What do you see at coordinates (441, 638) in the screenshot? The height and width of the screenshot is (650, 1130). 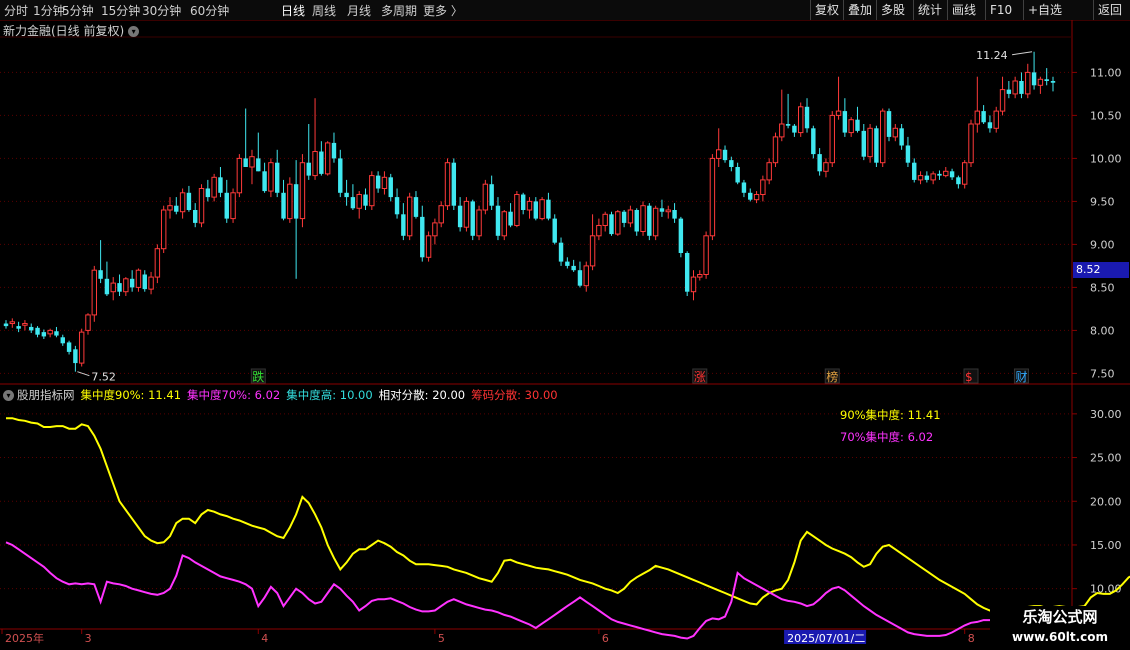 I see `date-label-3: 5` at bounding box center [441, 638].